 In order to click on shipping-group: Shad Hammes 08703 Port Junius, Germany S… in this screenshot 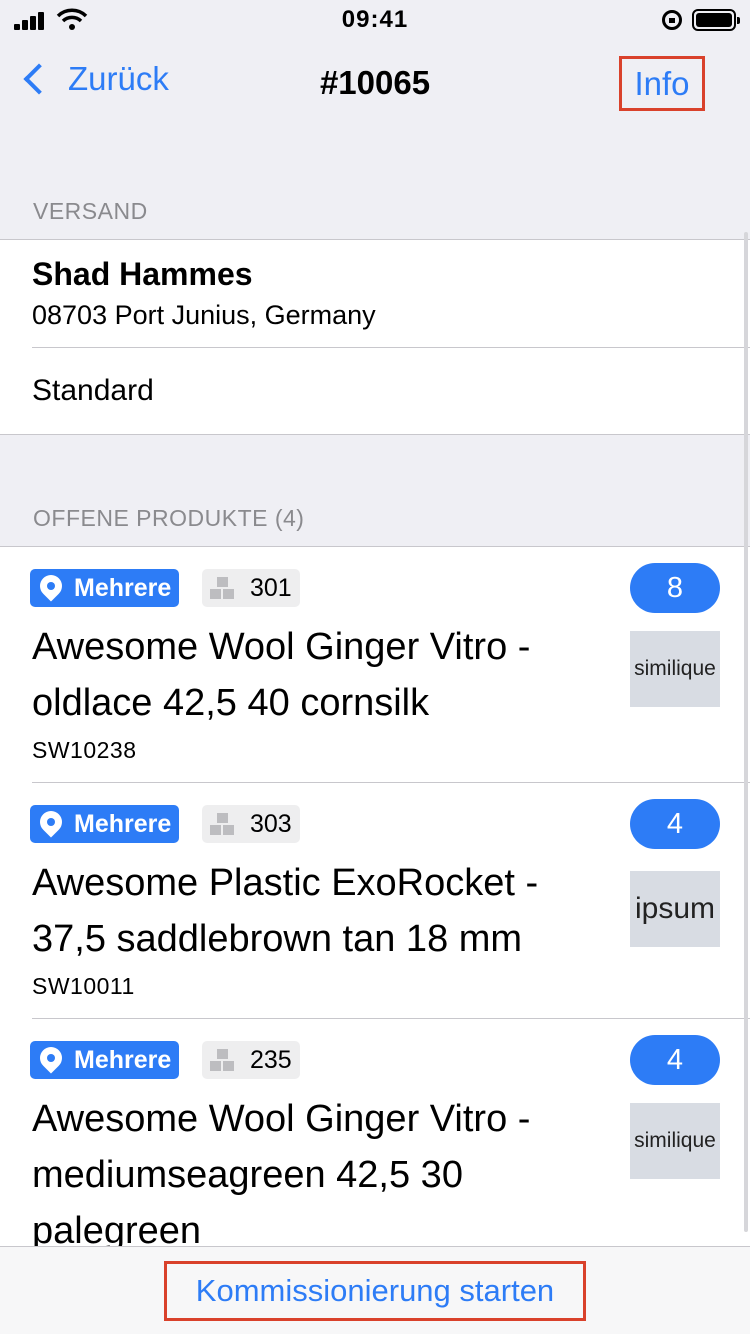, I will do `click(375, 337)`.